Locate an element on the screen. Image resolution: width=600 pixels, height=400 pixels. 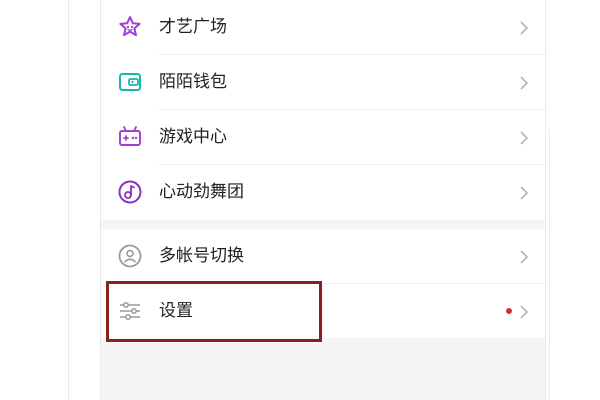
right-edge-line is located at coordinates (549, 265).